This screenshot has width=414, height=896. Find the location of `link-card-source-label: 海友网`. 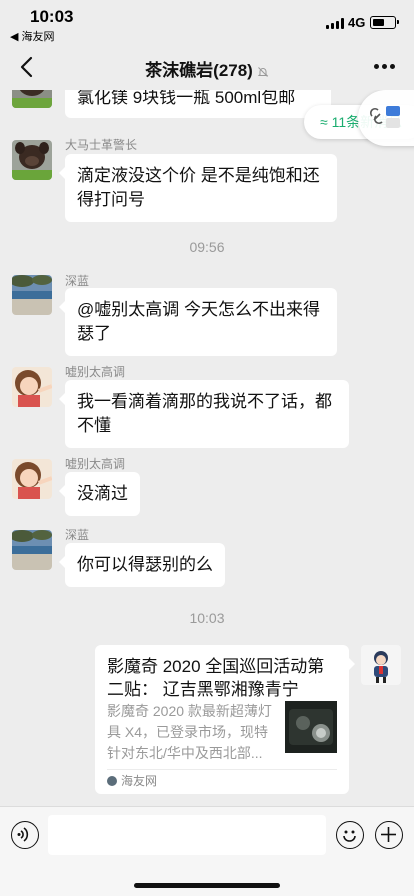

link-card-source-label: 海友网 is located at coordinates (139, 781).